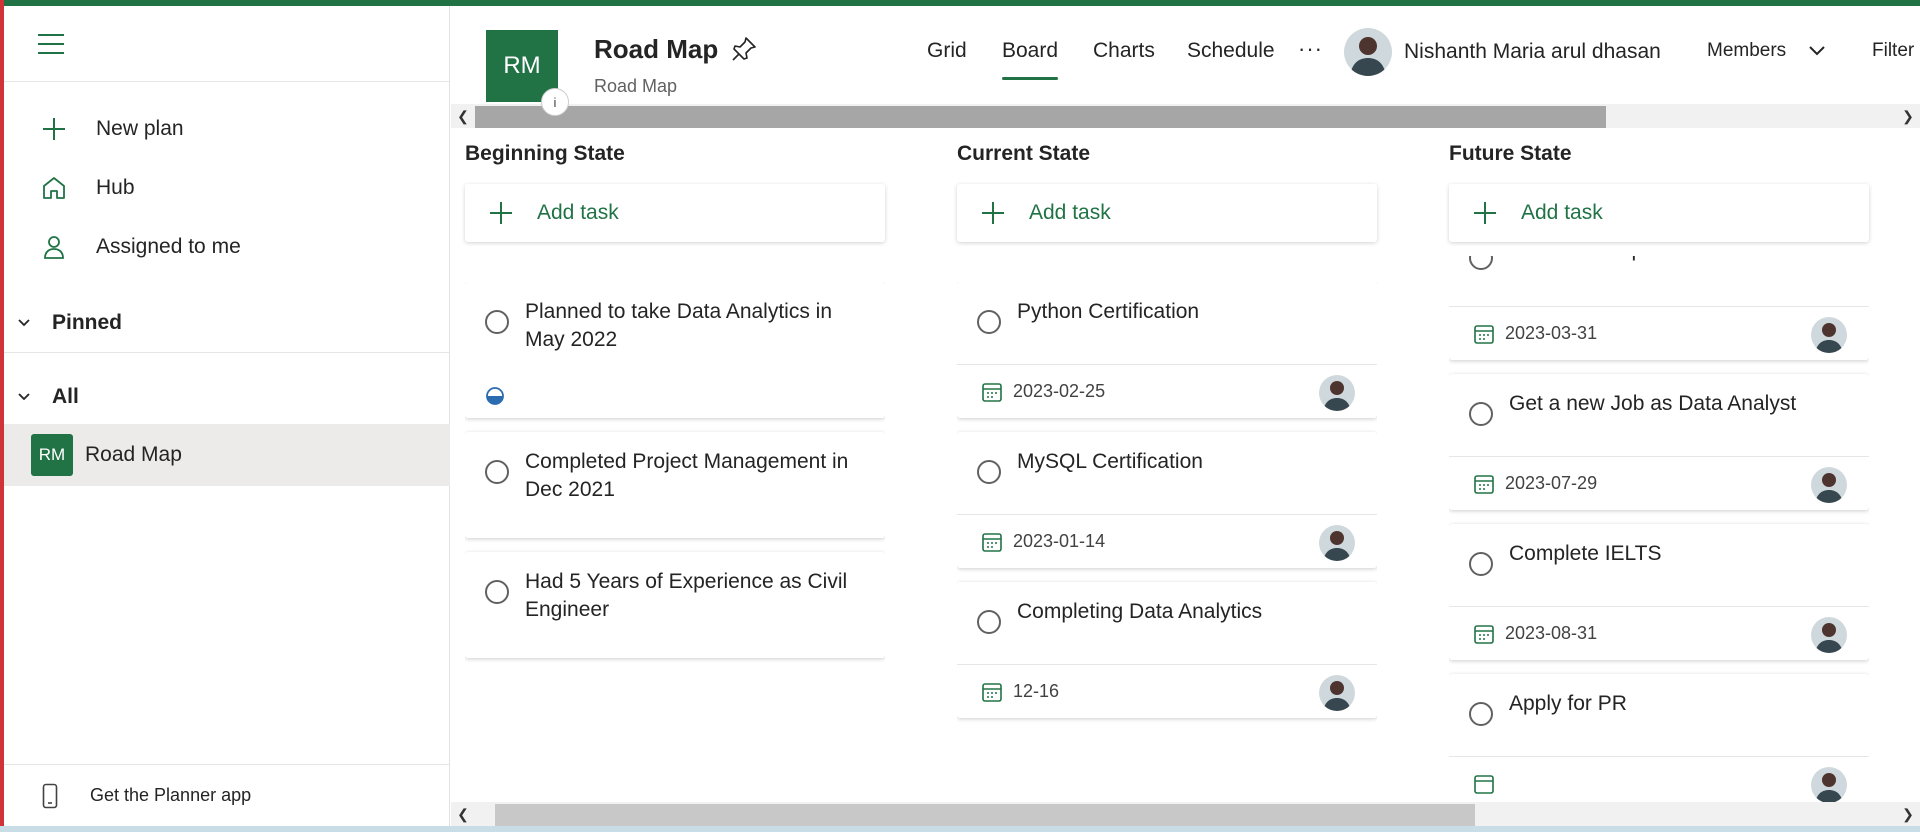  I want to click on task-footer, so click(1659, 779).